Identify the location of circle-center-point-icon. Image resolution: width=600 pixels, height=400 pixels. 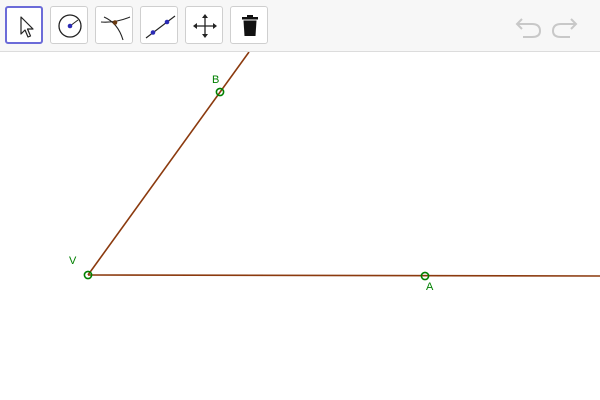
(70, 26).